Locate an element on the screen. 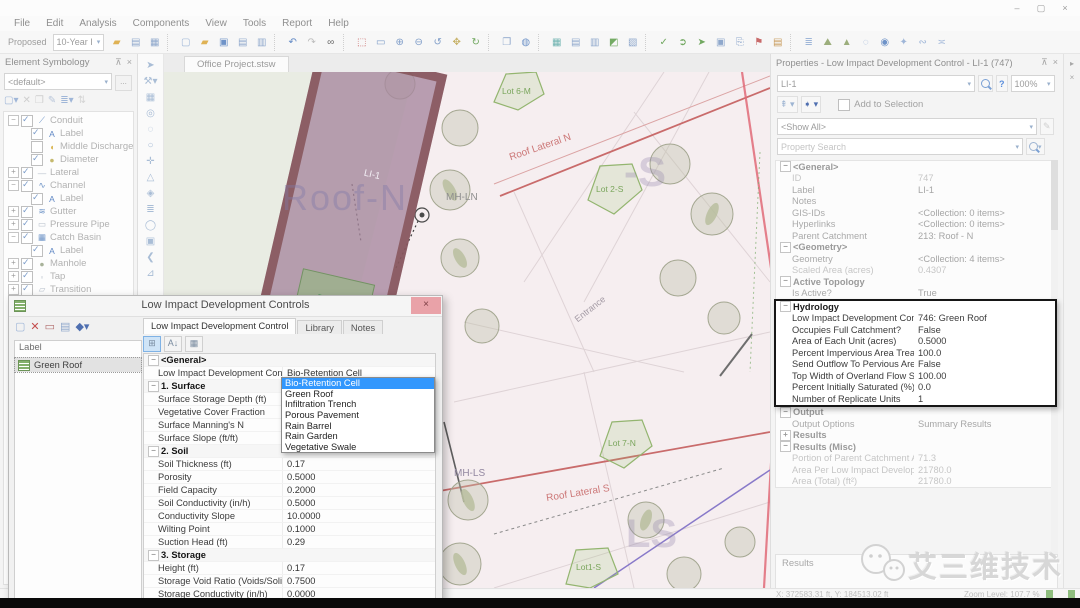 This screenshot has height=608, width=1080. dropdown-option-bio-retention-cell: Bio-Retention Cell is located at coordinates (358, 383).